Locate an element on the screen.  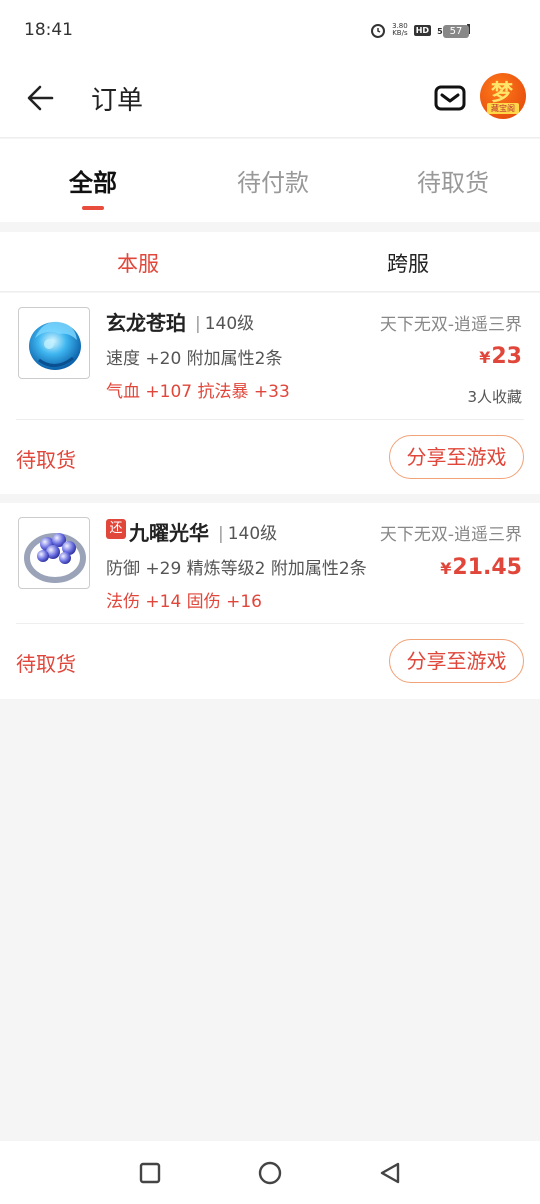
tab-all: 全部 is located at coordinates (93, 180).